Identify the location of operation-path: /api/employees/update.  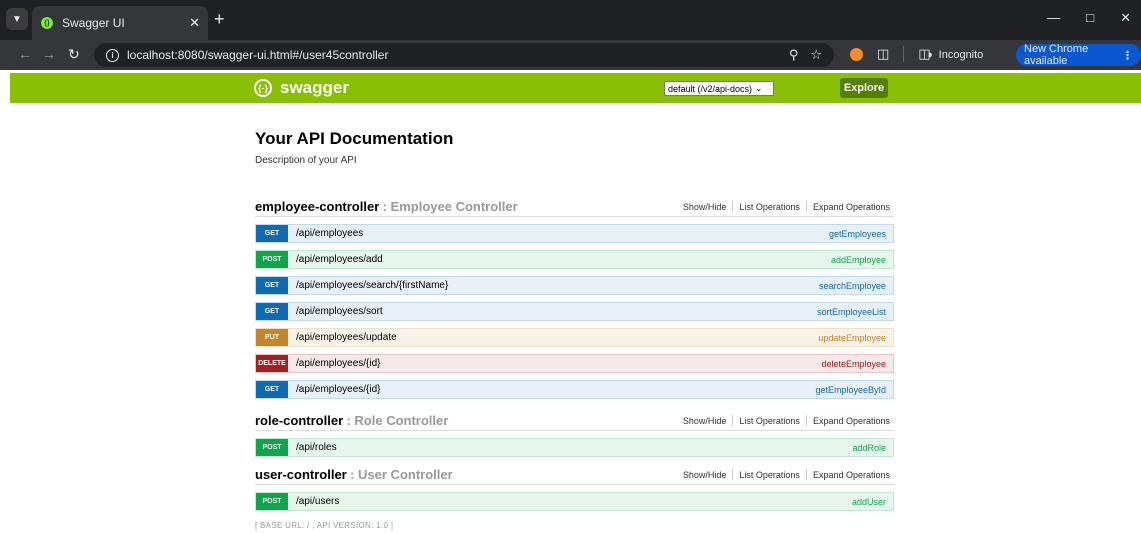
(553, 337).